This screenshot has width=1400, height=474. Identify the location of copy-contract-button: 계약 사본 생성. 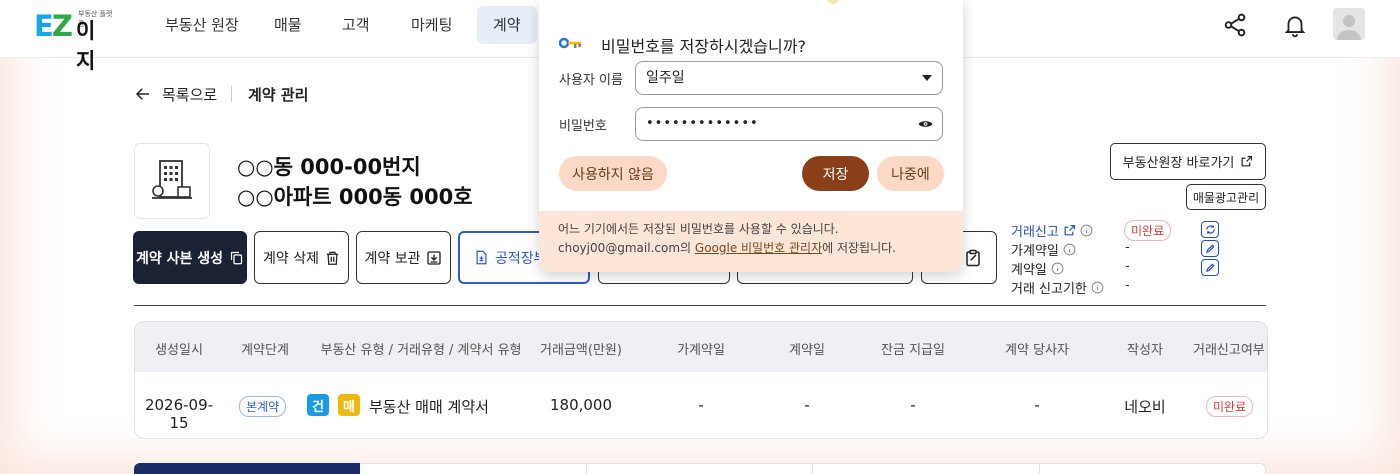
(190, 257).